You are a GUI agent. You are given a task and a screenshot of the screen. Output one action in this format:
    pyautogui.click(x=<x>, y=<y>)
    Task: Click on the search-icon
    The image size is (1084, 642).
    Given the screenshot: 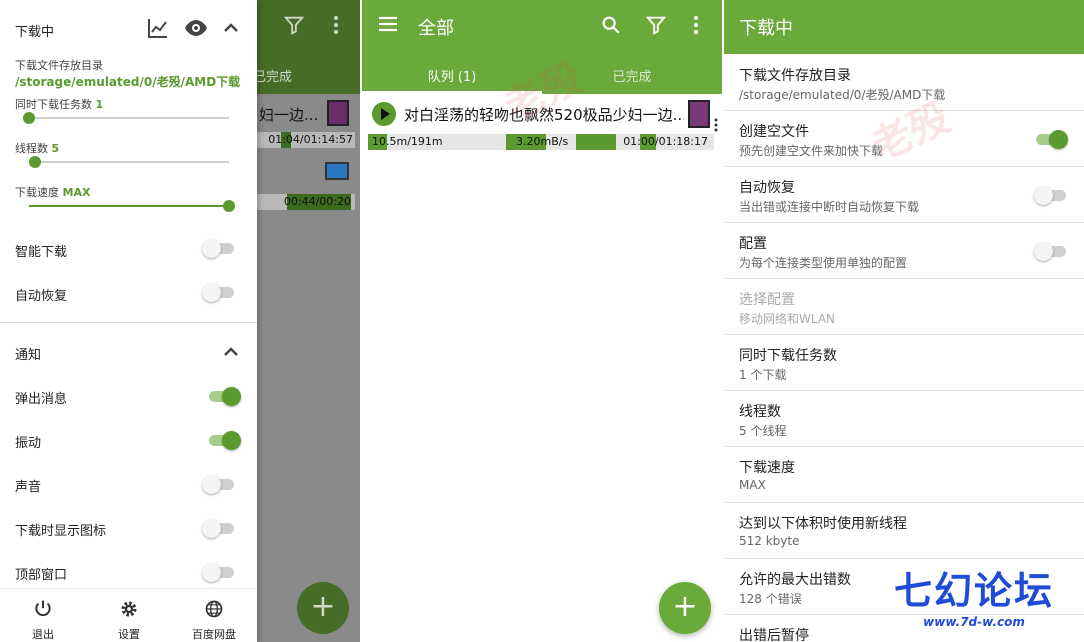 What is the action you would take?
    pyautogui.click(x=611, y=25)
    